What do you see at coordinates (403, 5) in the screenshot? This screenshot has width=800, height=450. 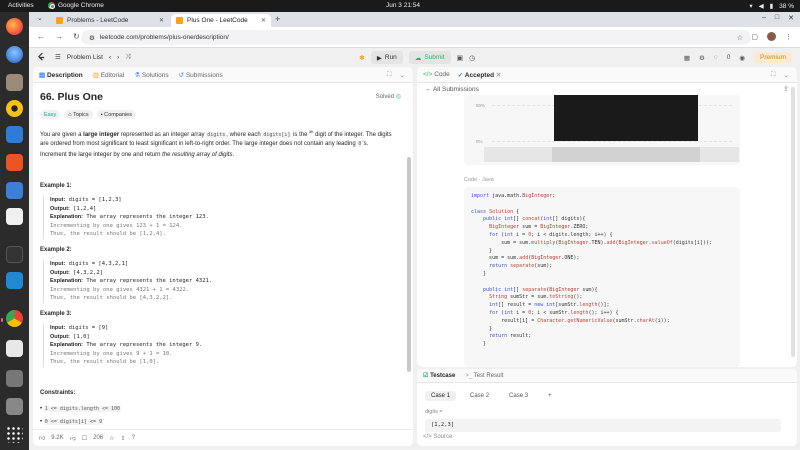 I see `clock: Jun 3 21:54` at bounding box center [403, 5].